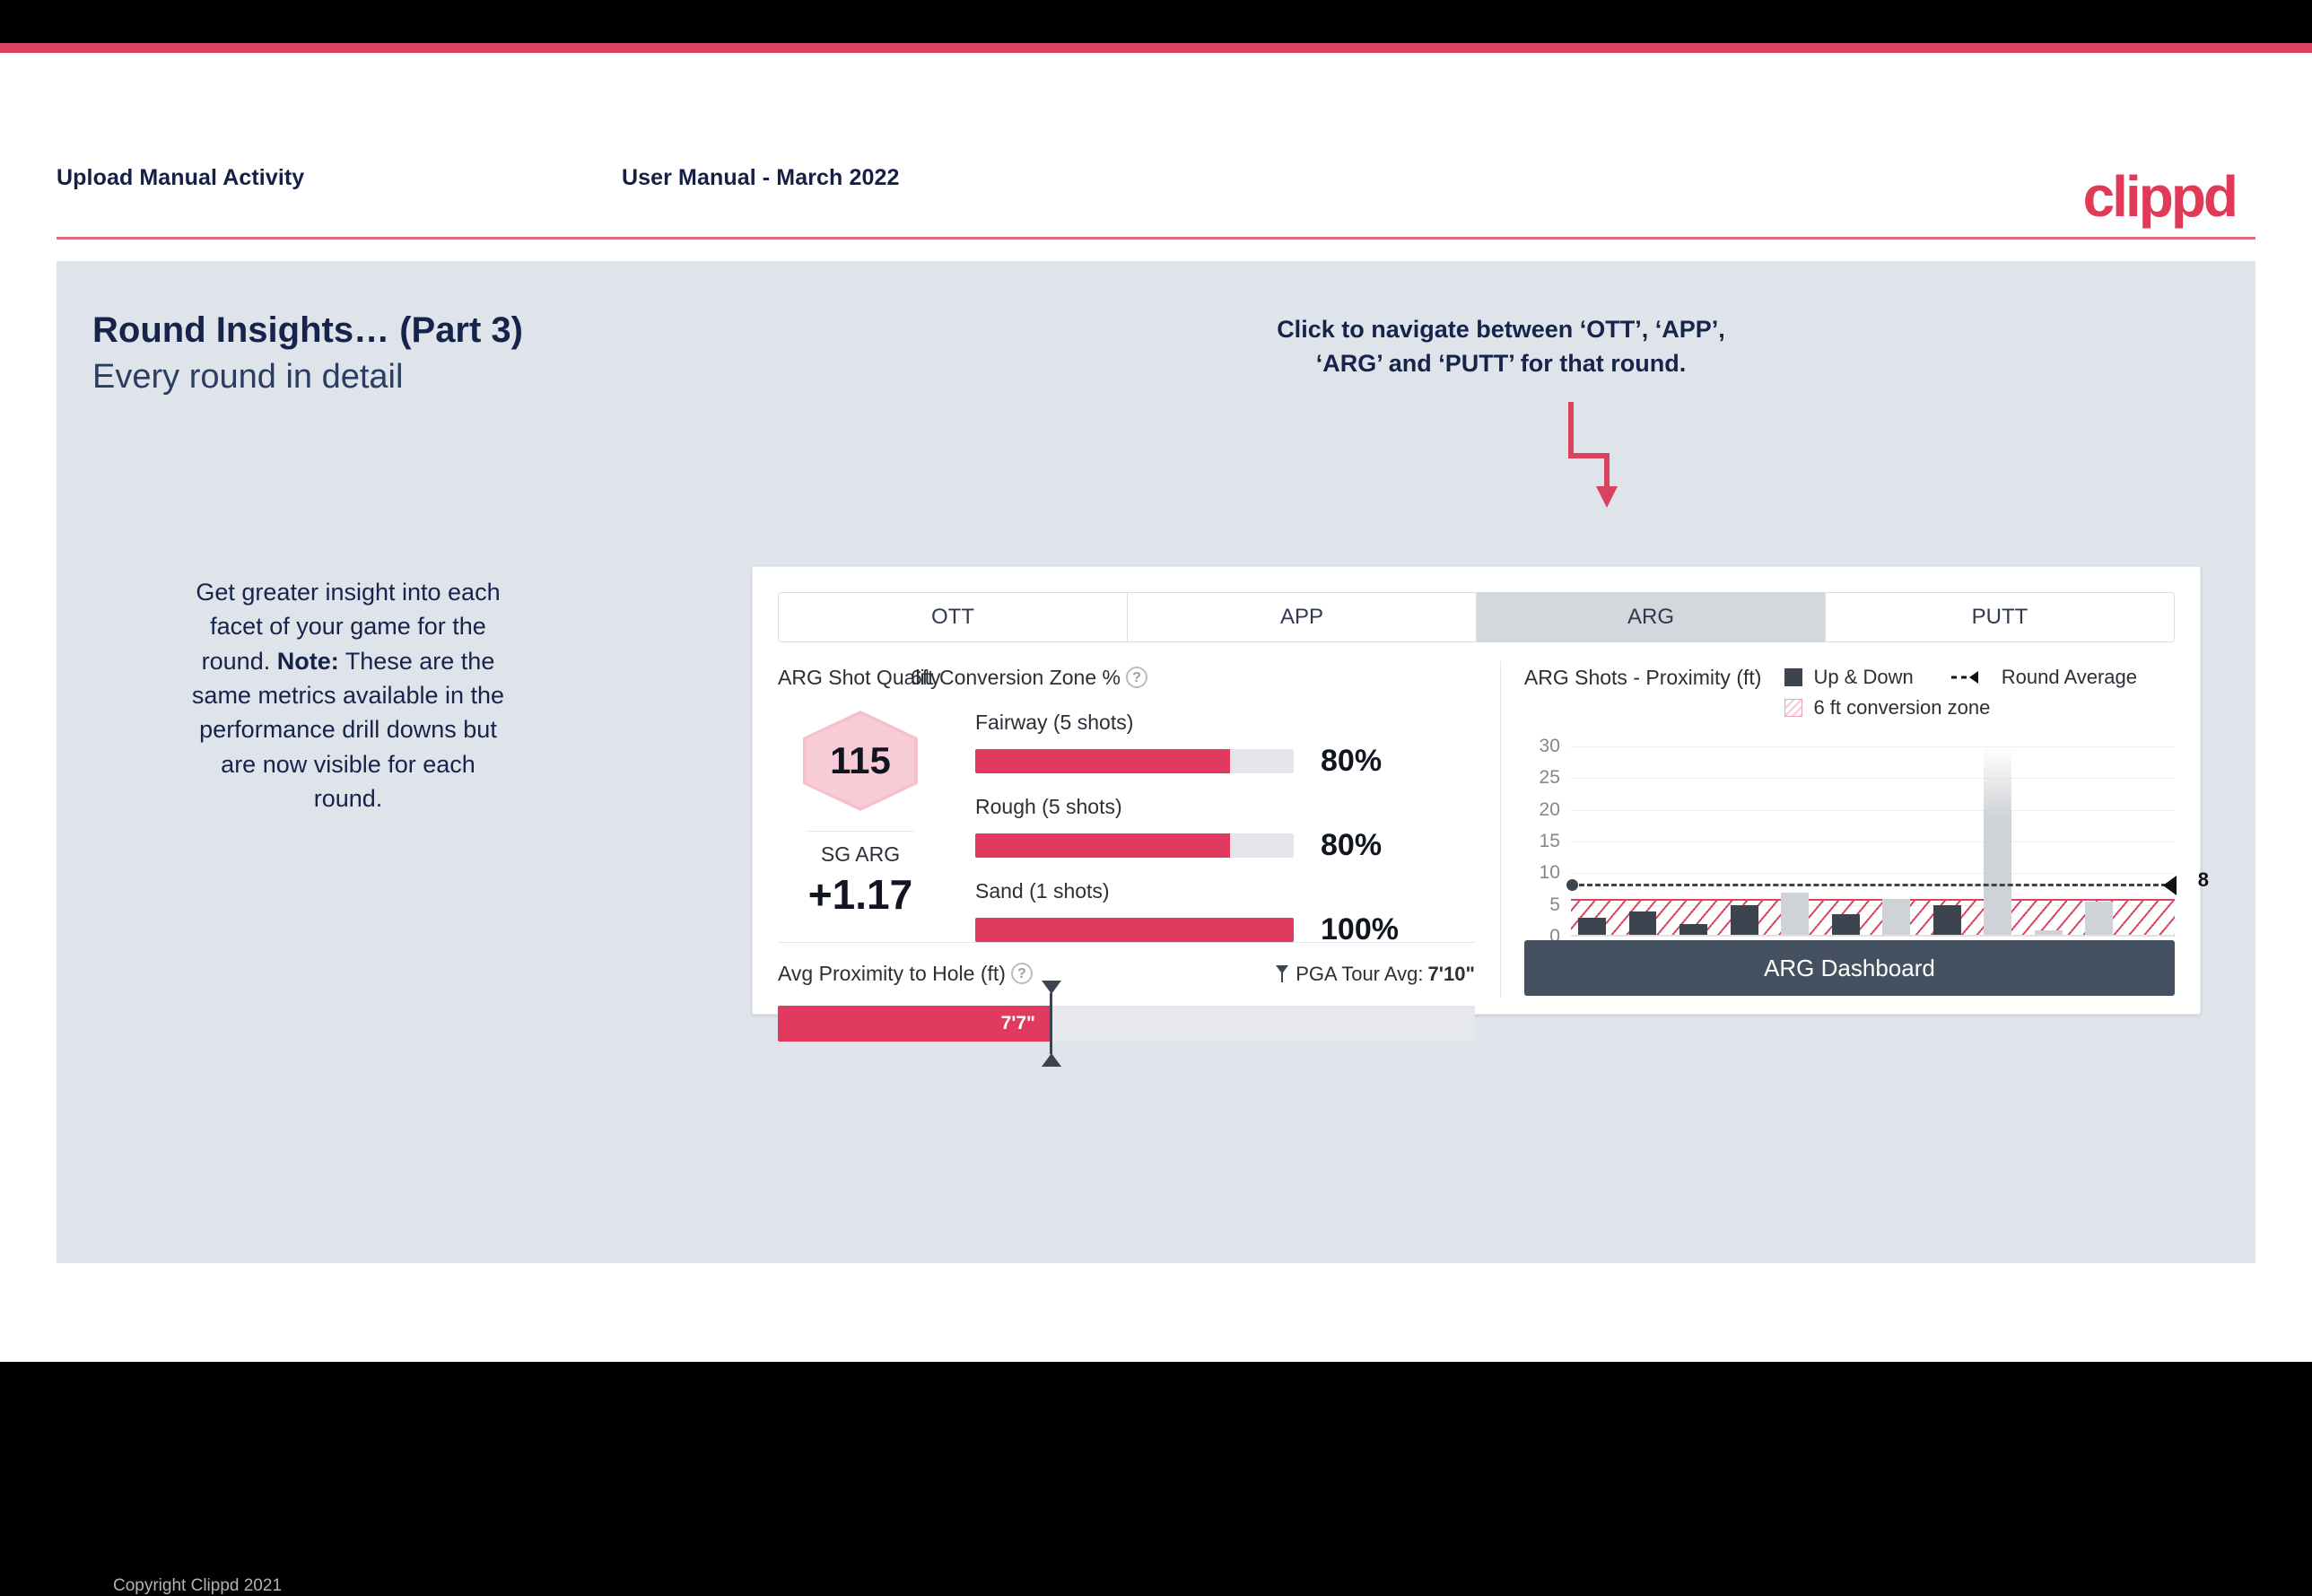 This screenshot has height=1596, width=2312. I want to click on y-tick-20: 20, so click(1549, 809).